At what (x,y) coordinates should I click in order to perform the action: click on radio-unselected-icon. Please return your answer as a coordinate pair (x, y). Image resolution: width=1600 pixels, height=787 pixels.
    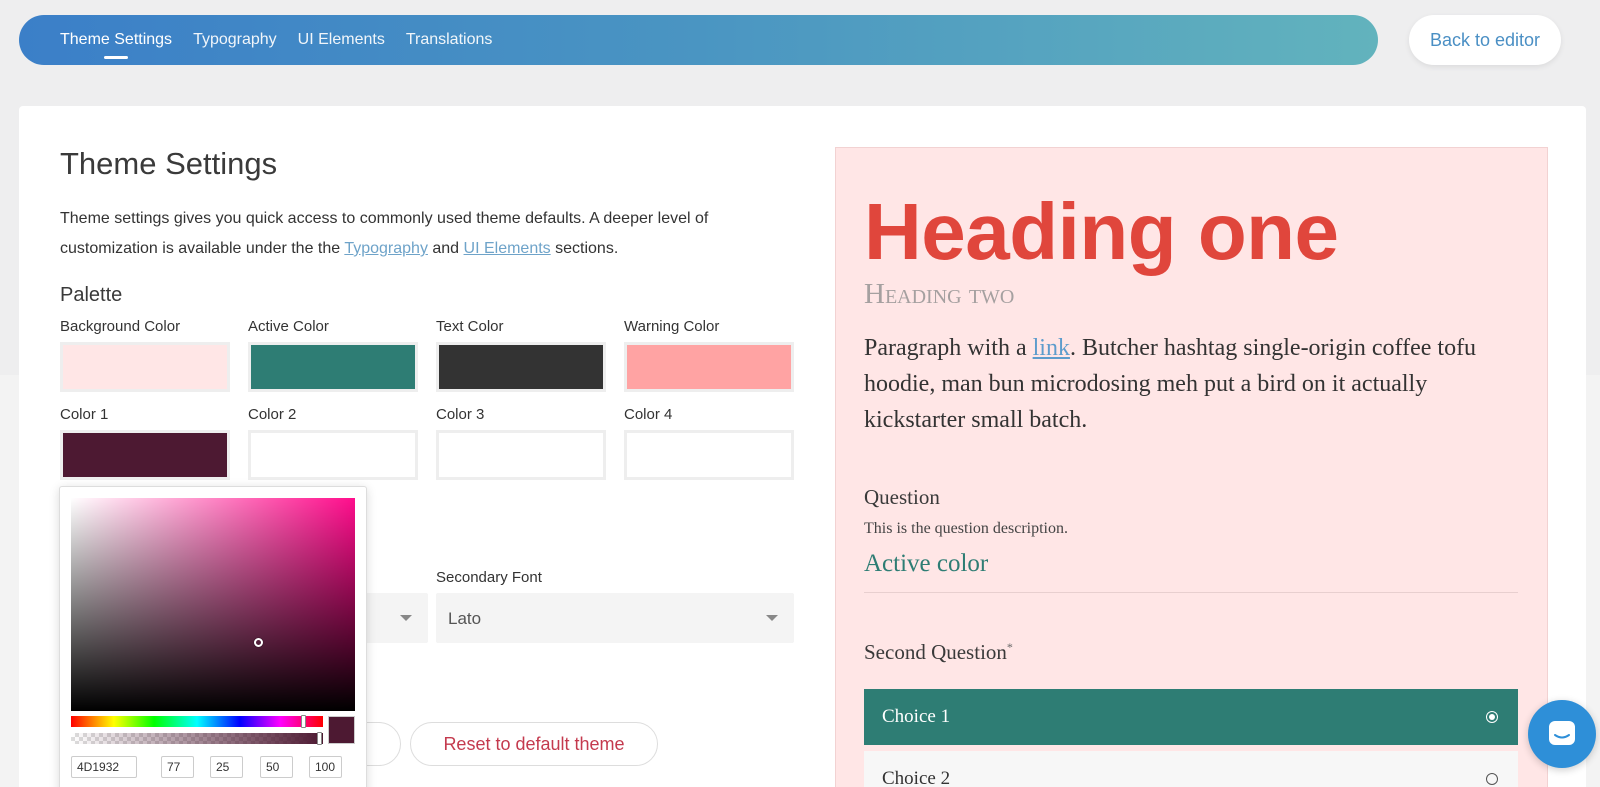
    Looking at the image, I should click on (1492, 779).